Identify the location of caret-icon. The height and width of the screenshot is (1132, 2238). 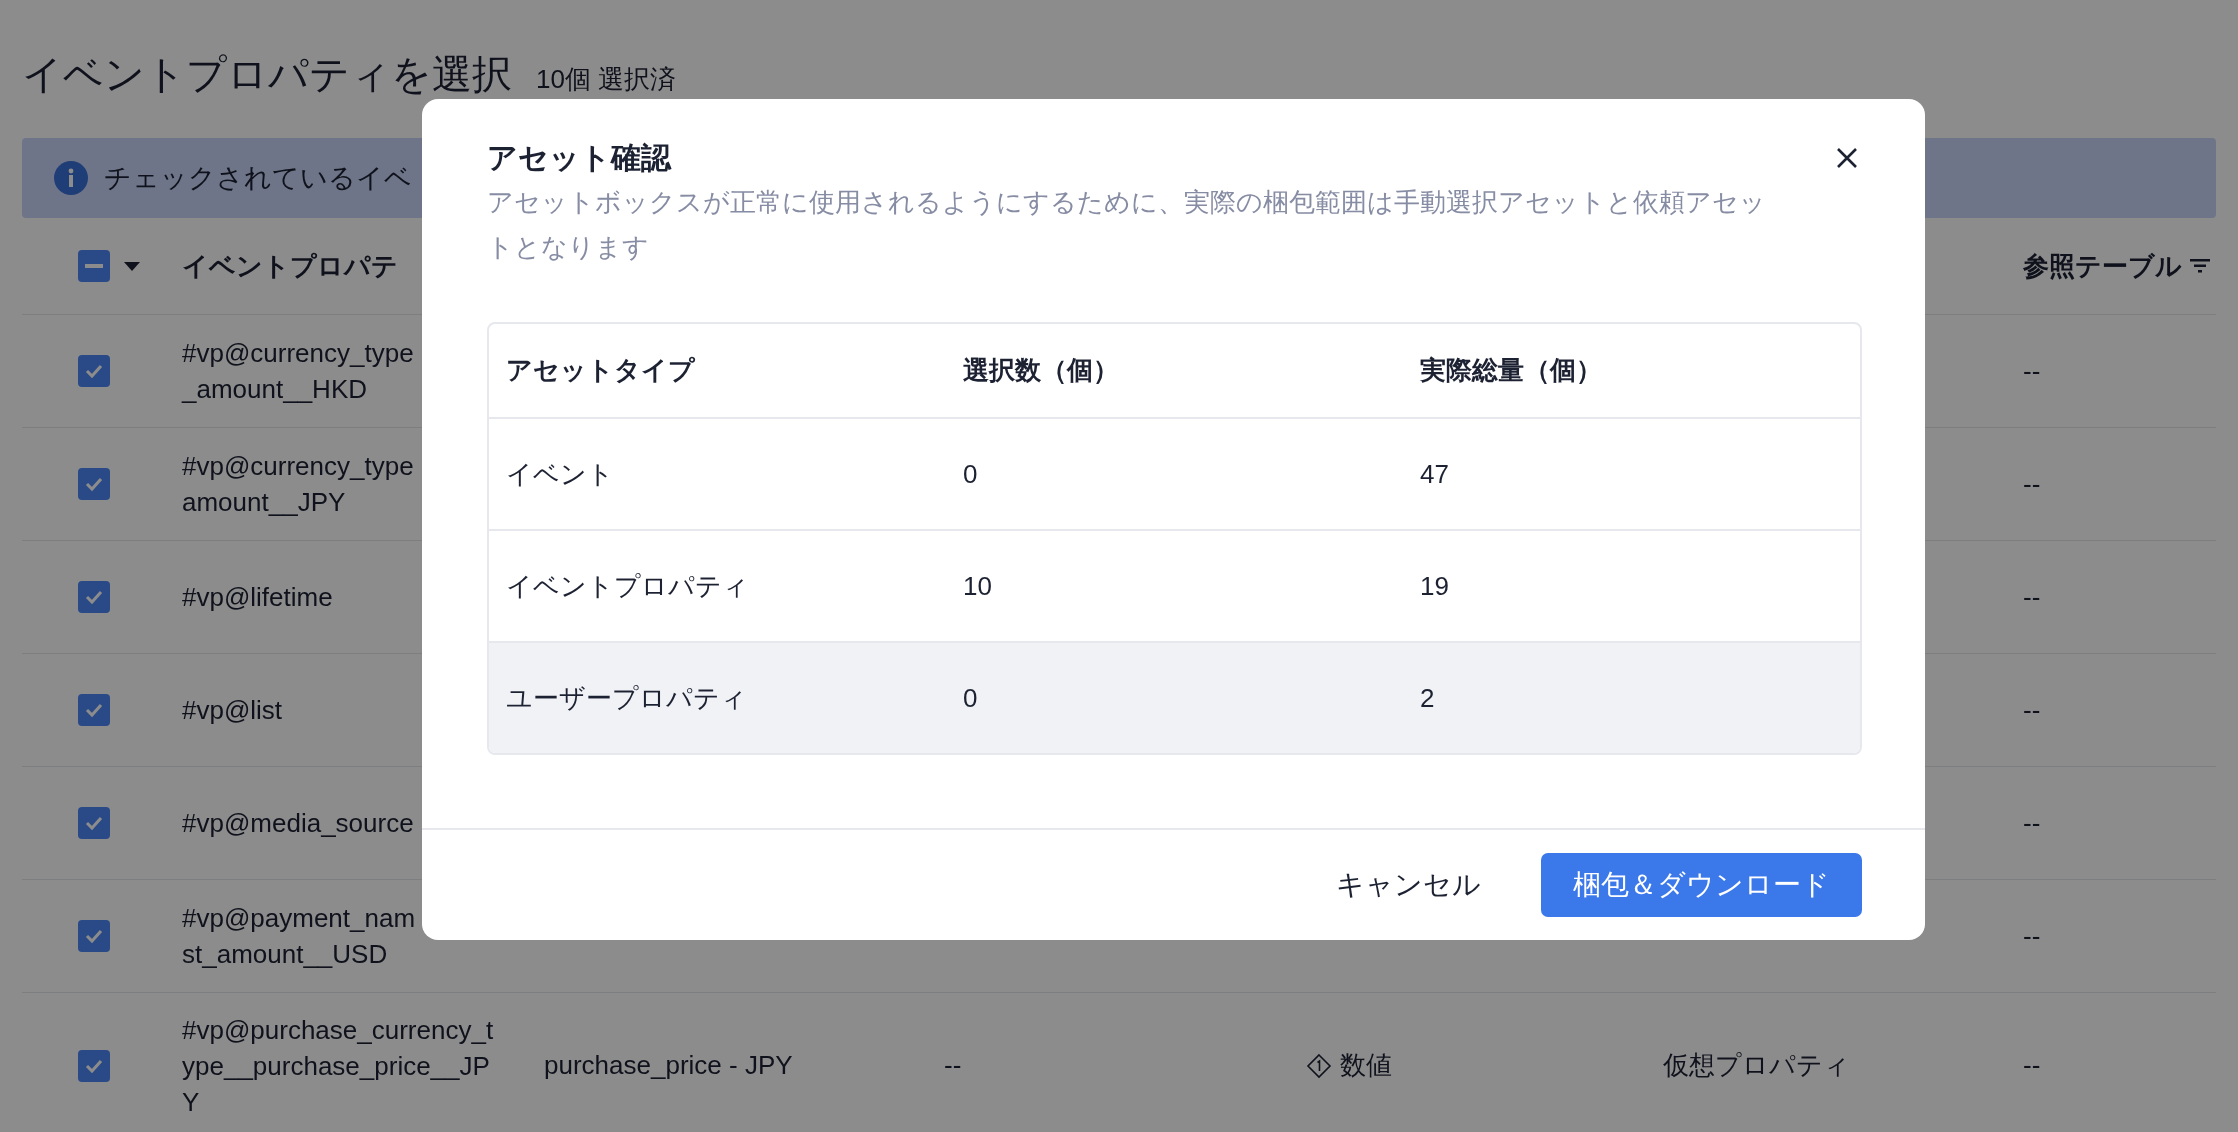
(132, 266).